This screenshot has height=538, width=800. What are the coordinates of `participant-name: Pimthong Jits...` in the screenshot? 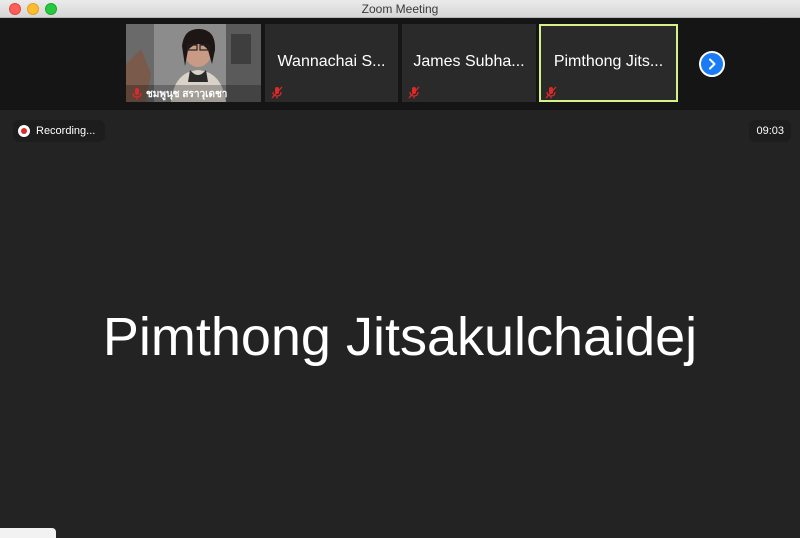 It's located at (608, 61).